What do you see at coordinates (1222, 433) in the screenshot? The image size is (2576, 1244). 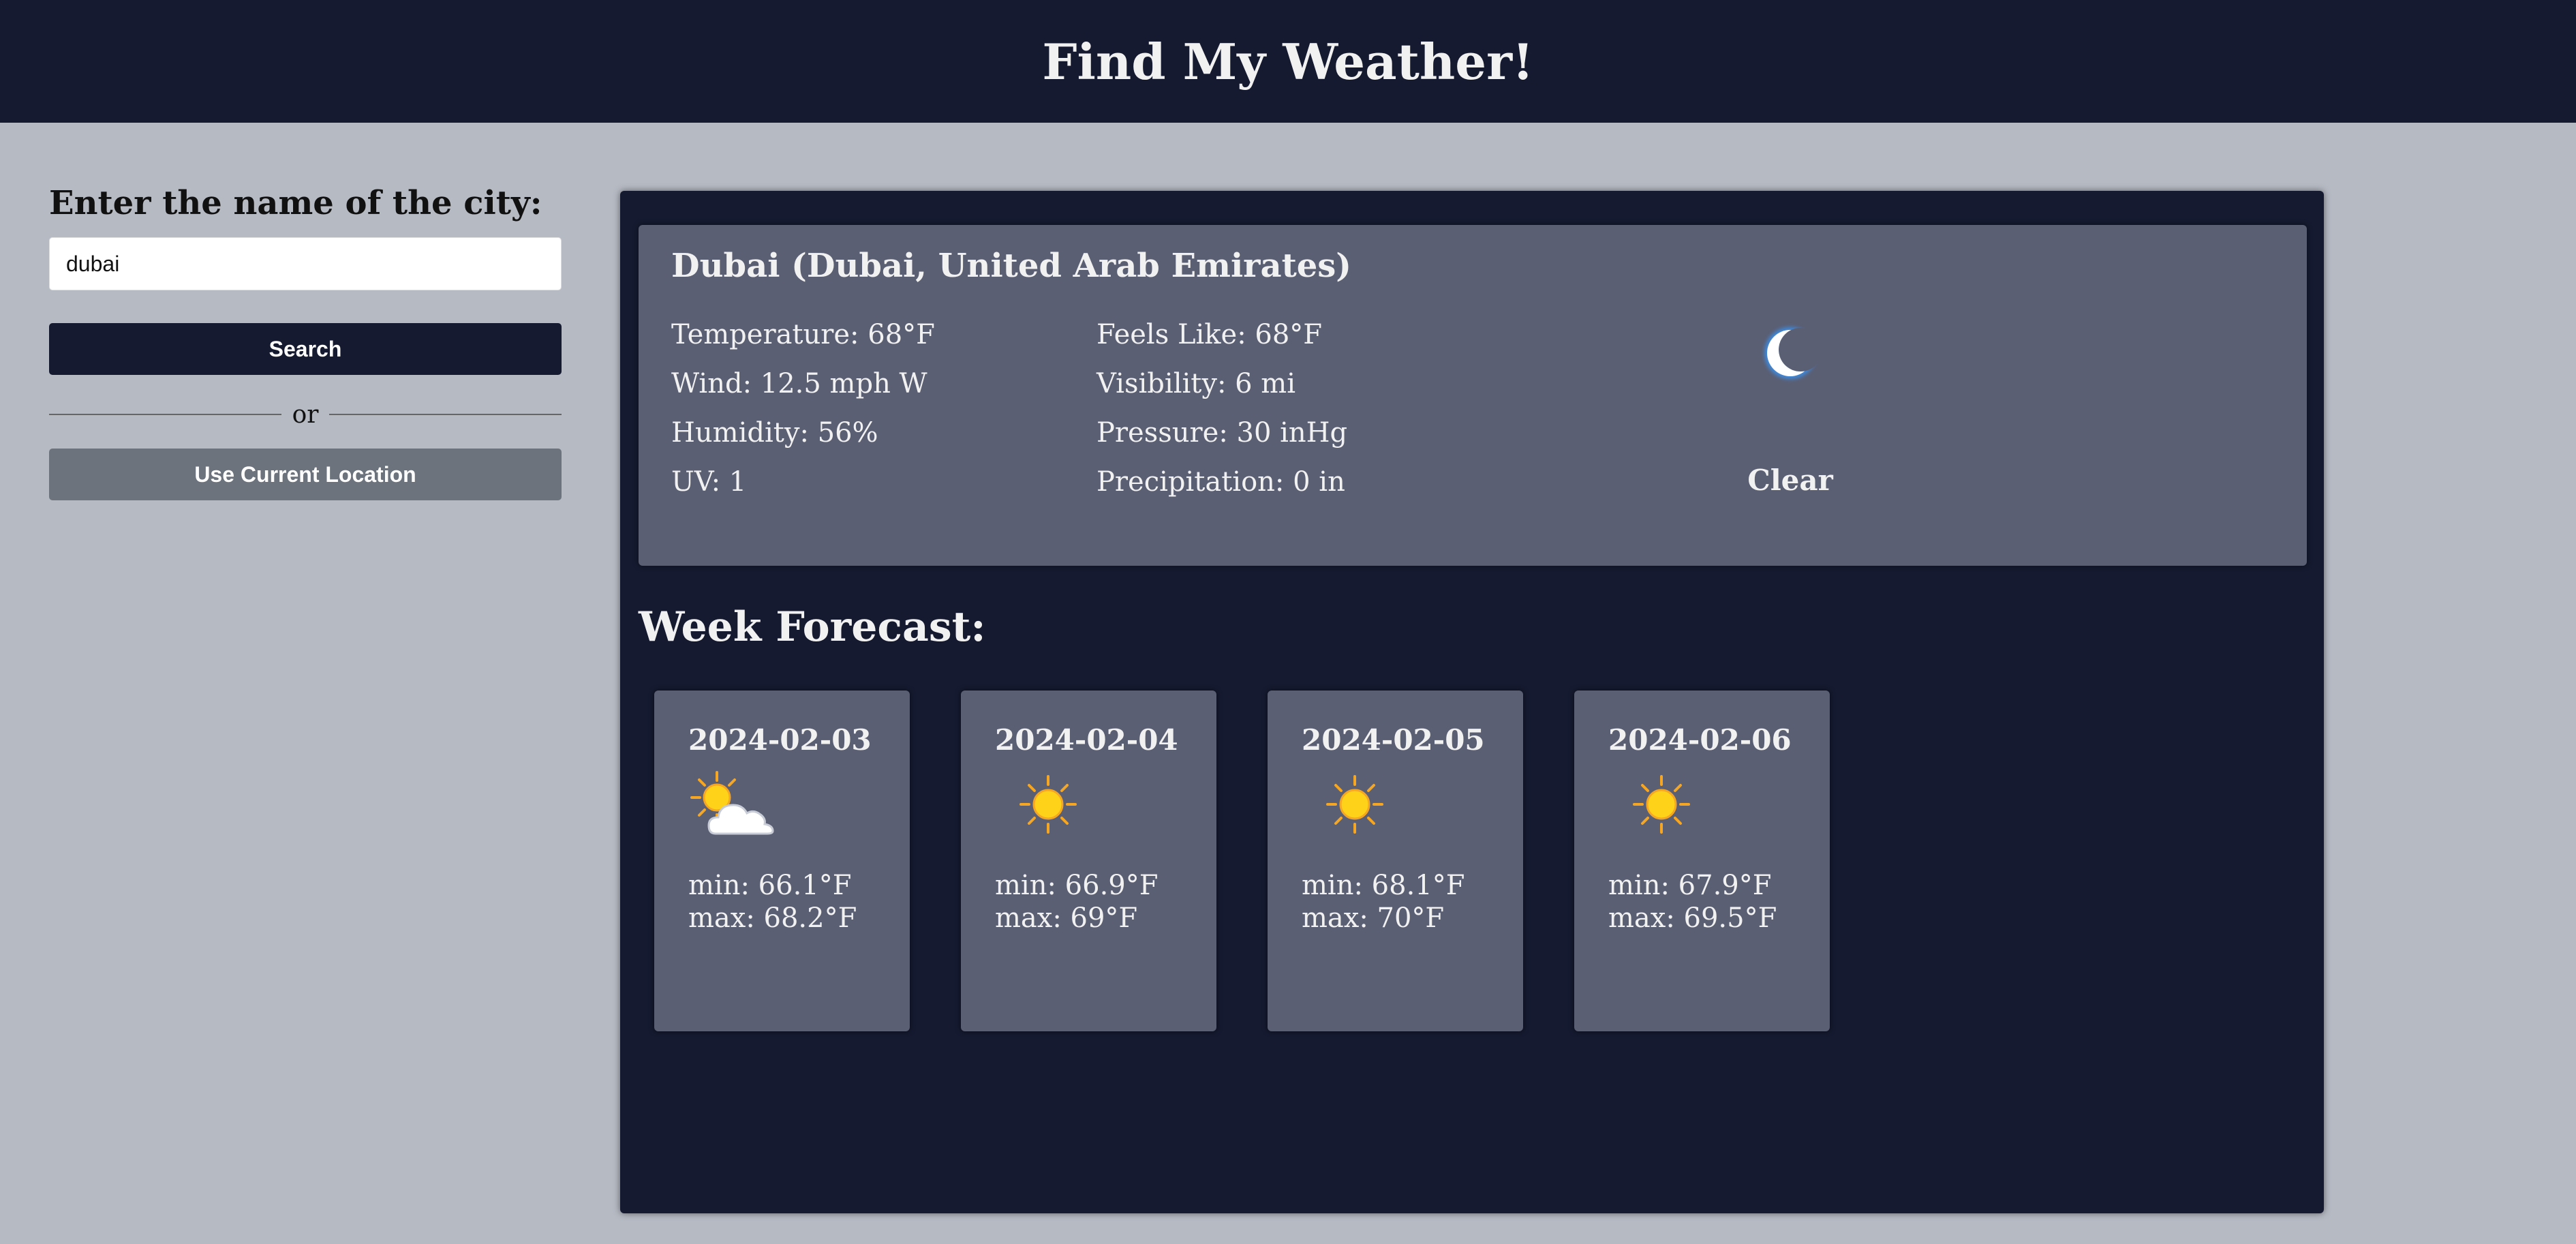 I see `pressure-stat: Pressure: 30 inHg` at bounding box center [1222, 433].